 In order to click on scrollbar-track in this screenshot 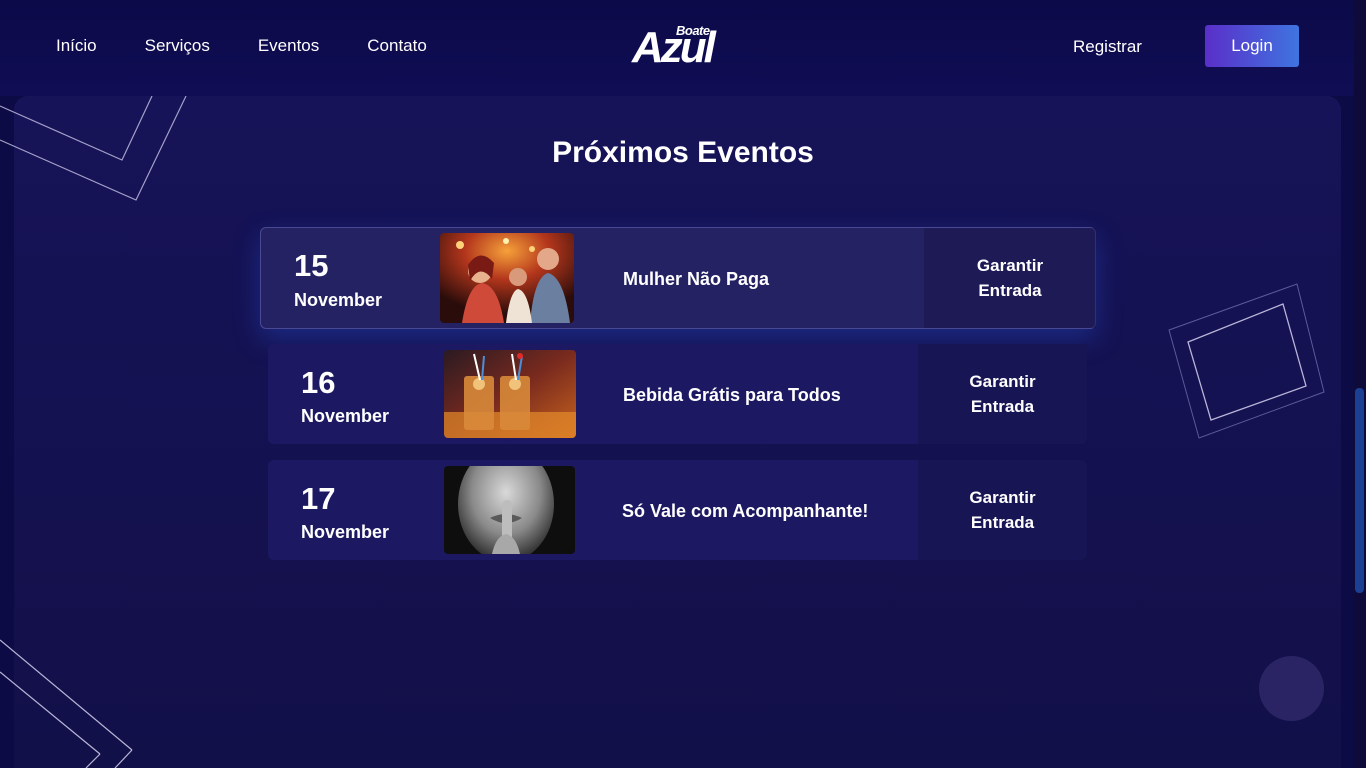, I will do `click(1360, 384)`.